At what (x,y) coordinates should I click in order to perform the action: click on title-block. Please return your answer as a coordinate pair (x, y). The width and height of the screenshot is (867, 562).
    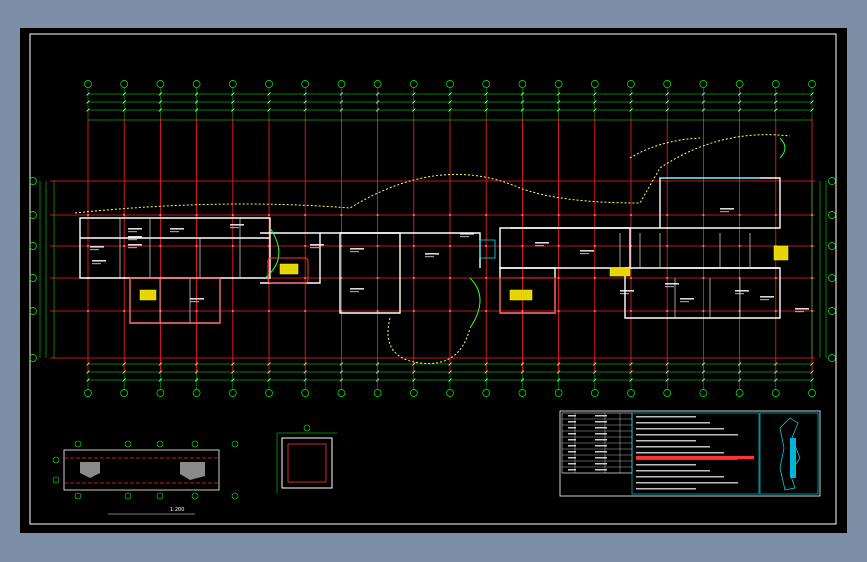
    Looking at the image, I should click on (690, 453).